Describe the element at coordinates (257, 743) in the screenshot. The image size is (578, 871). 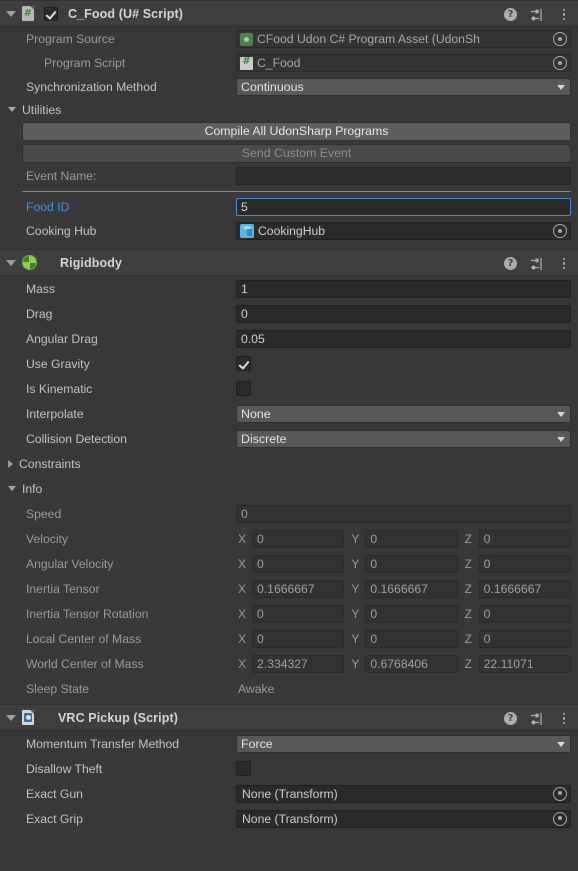
I see `momentum-transfer-method-value: Force` at that location.